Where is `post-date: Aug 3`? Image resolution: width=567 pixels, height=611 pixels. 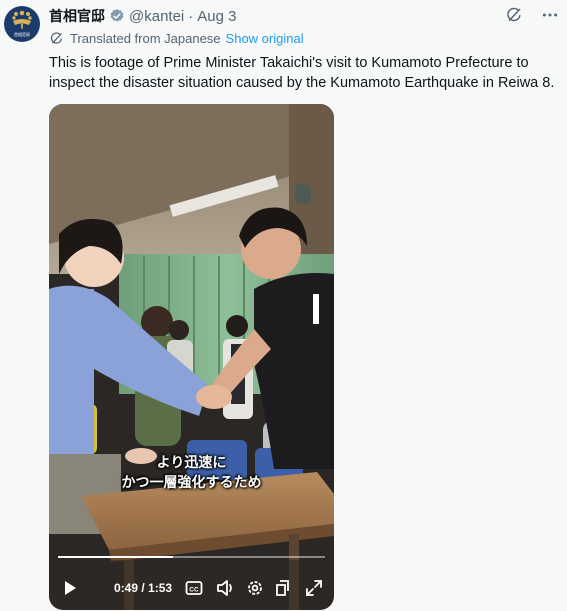
post-date: Aug 3 is located at coordinates (216, 16).